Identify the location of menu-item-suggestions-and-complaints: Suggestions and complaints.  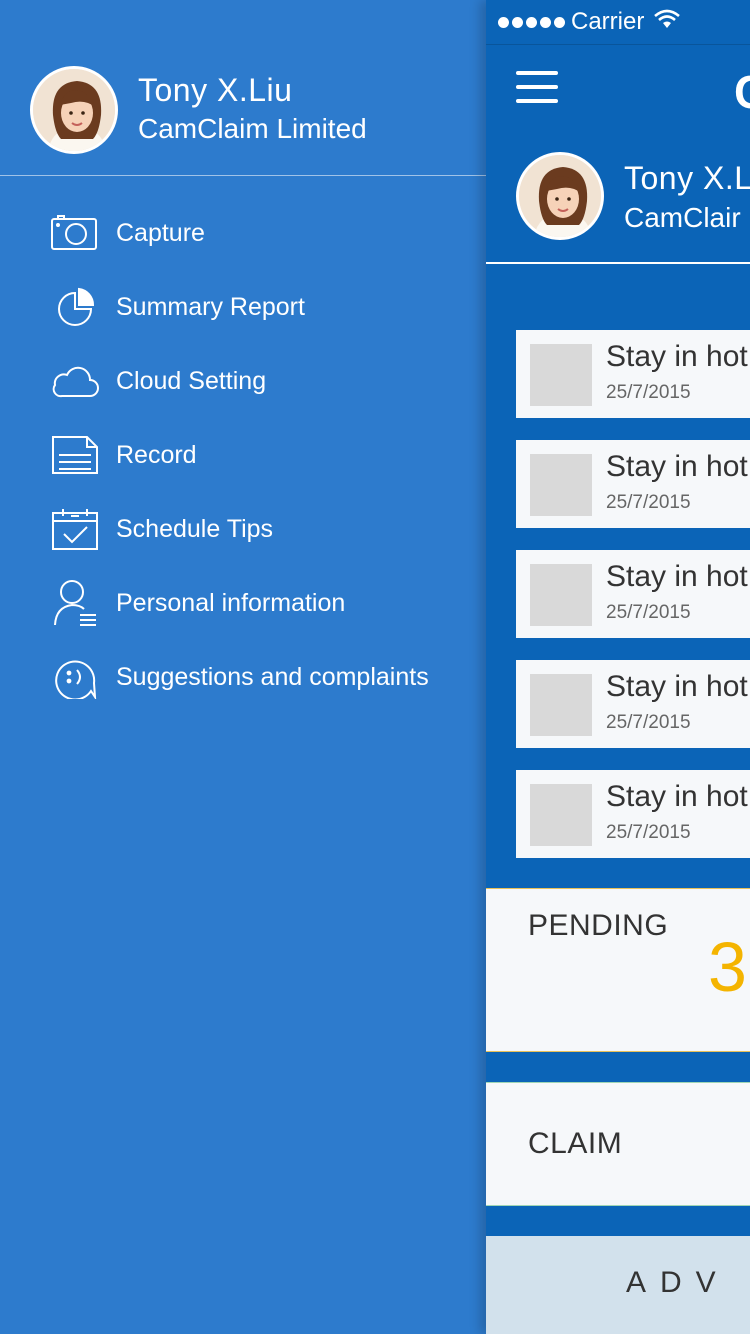
(243, 677).